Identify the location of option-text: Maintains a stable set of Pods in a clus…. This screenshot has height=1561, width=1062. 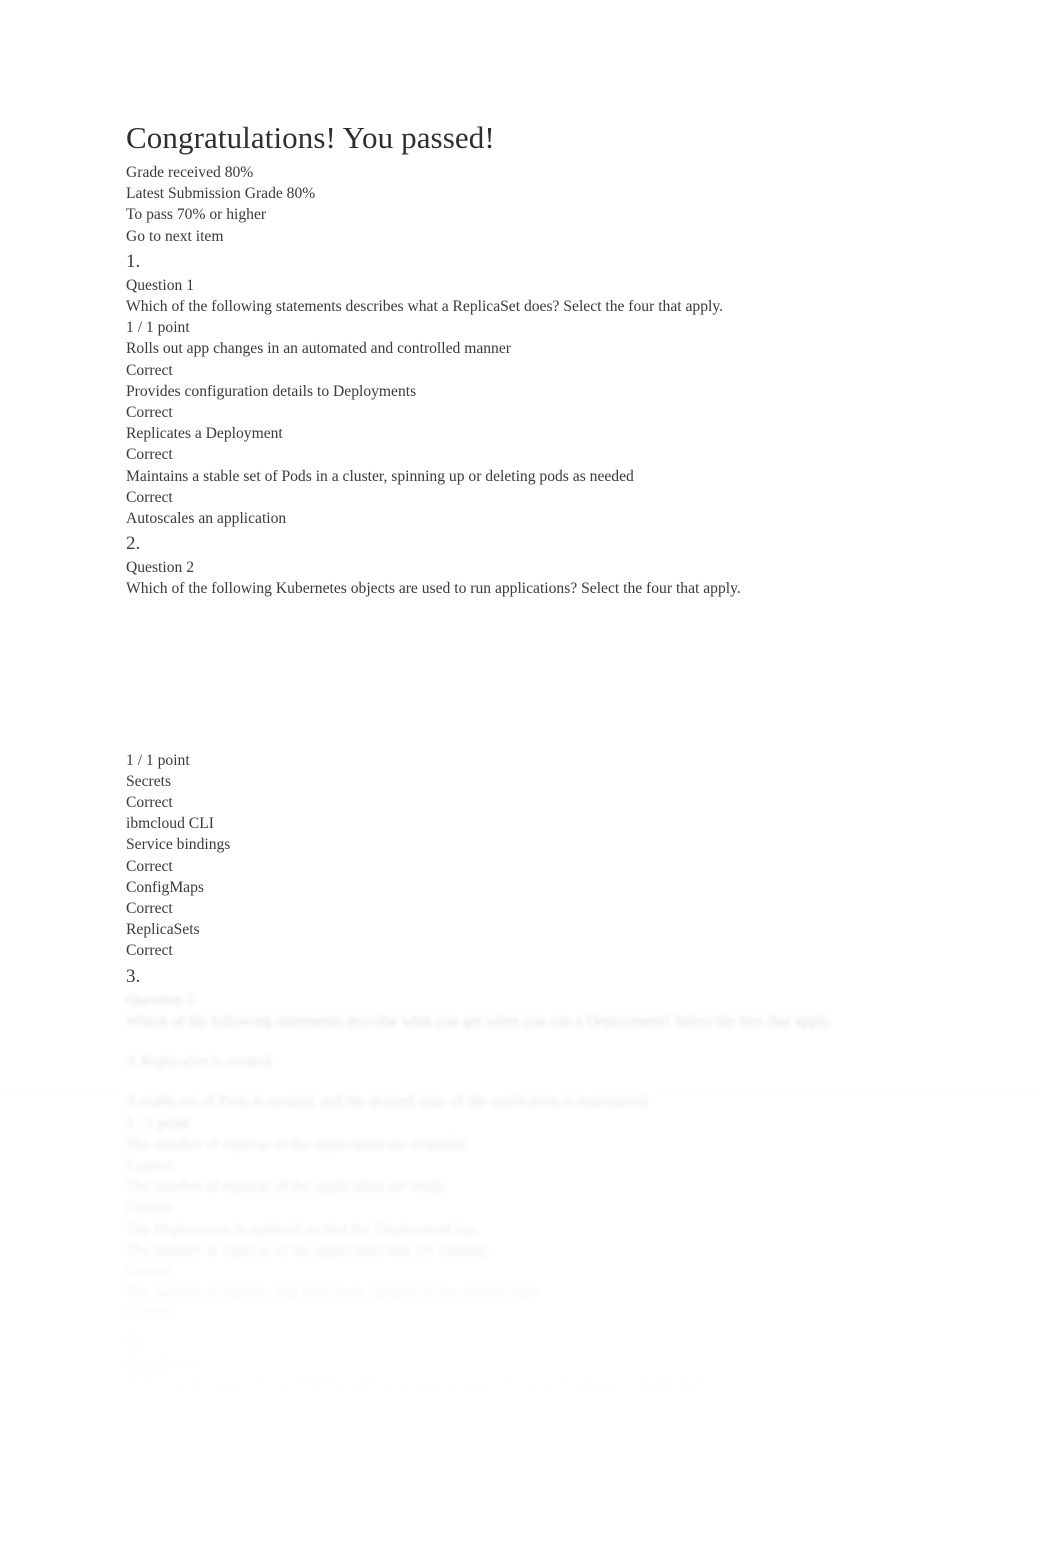
(526, 476).